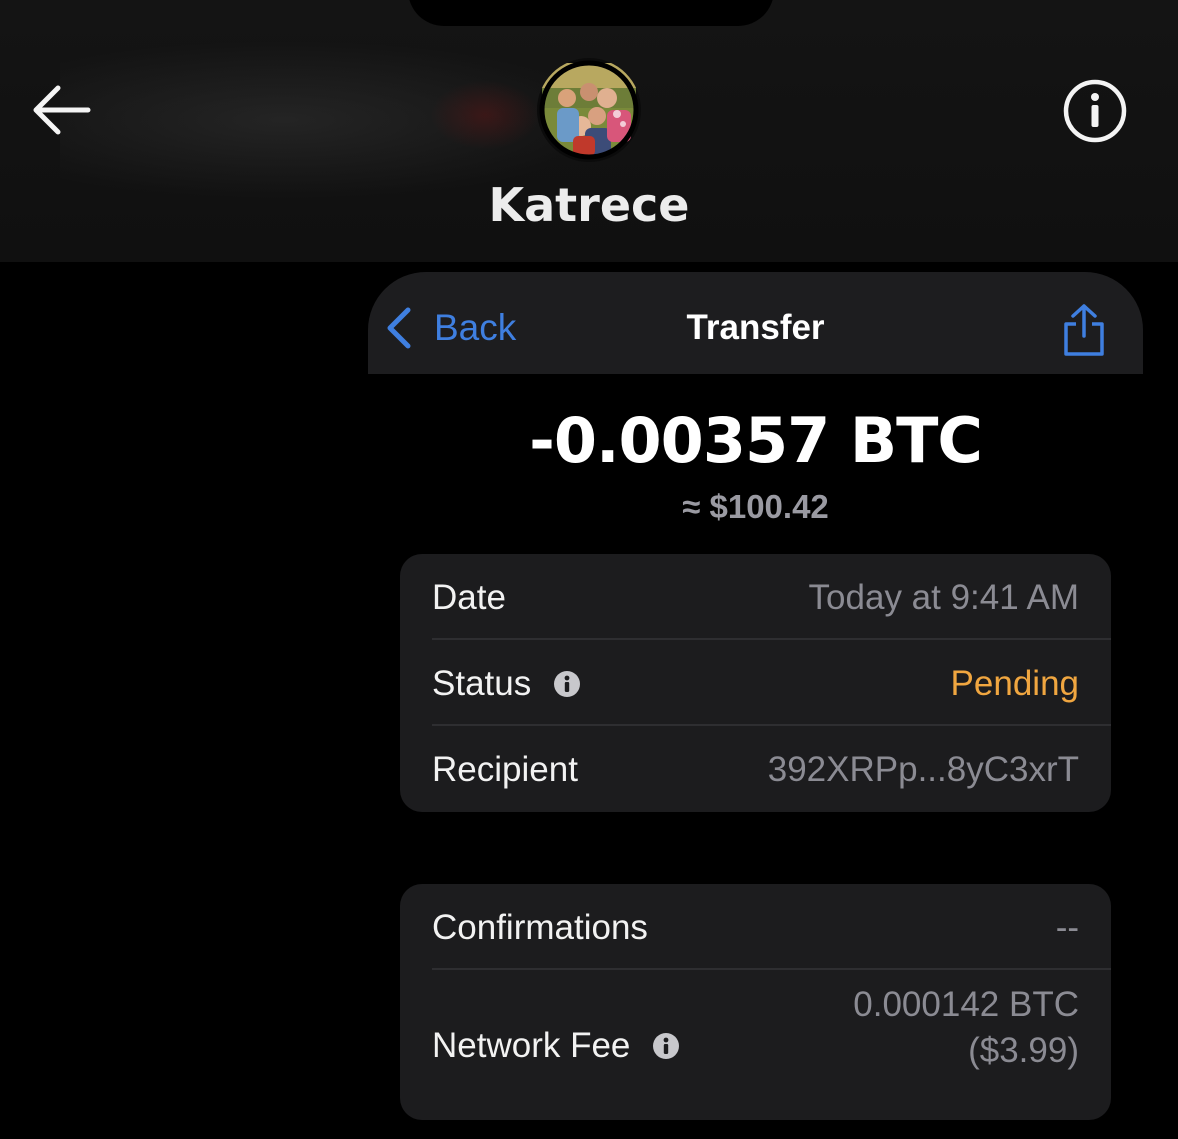 The height and width of the screenshot is (1139, 1178). What do you see at coordinates (966, 1004) in the screenshot?
I see `network-fee-btc: 0.000142 BTC` at bounding box center [966, 1004].